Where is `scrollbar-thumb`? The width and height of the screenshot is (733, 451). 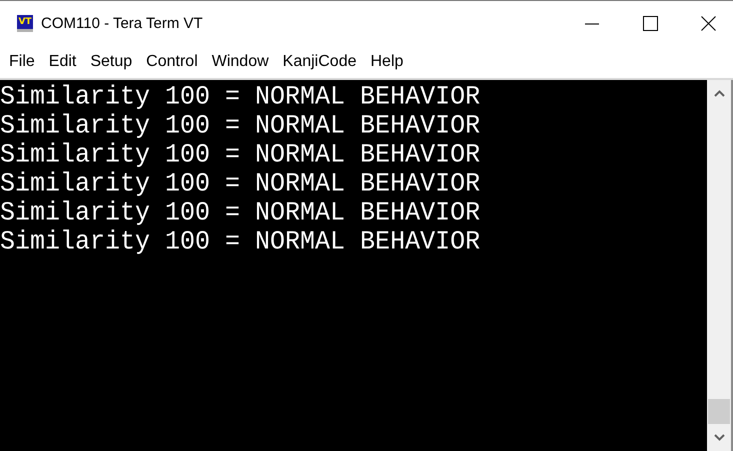
scrollbar-thumb is located at coordinates (719, 411).